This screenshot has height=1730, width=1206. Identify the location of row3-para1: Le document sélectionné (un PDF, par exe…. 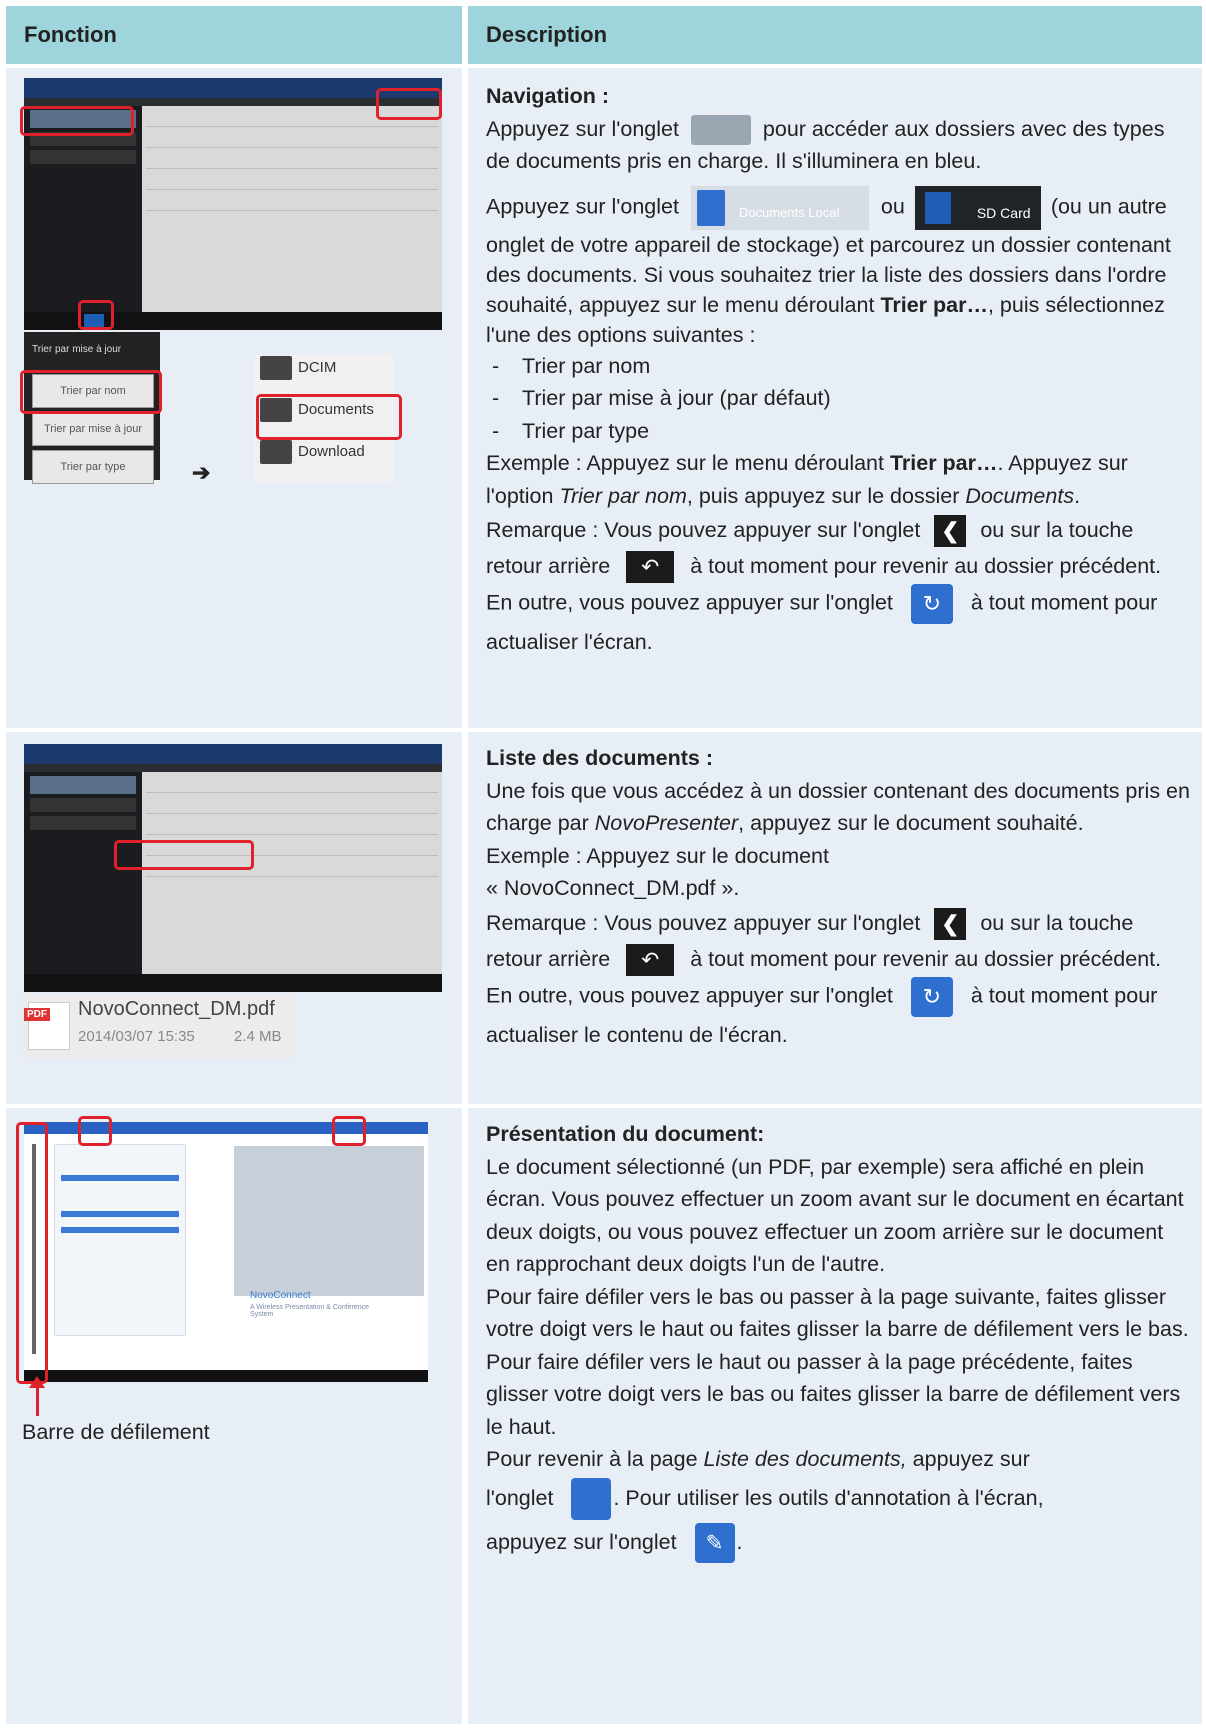
(835, 1215).